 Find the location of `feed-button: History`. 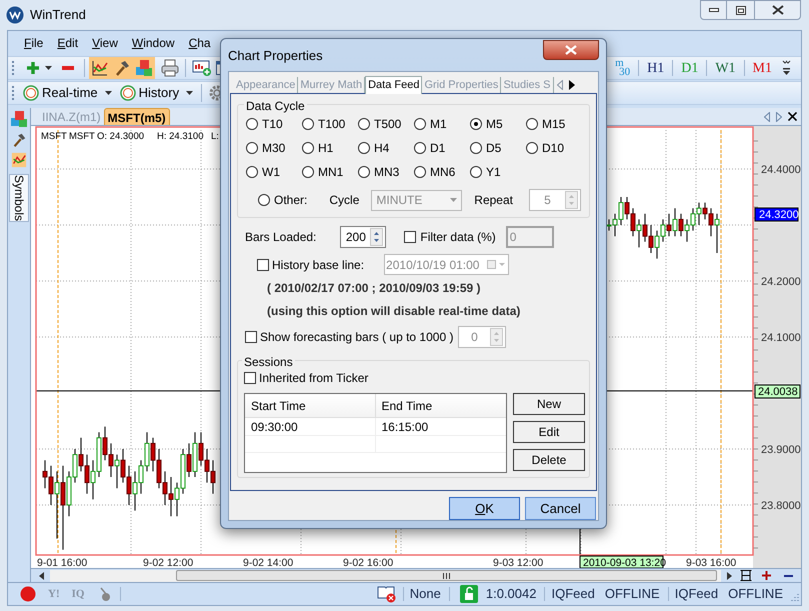

feed-button: History is located at coordinates (157, 93).